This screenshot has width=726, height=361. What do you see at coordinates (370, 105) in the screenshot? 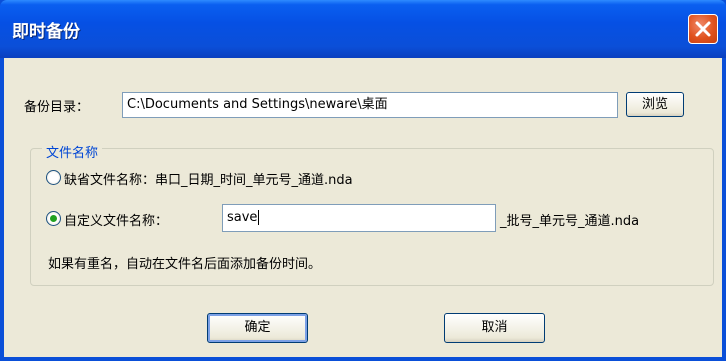
I see `backup-dir-input: C:\Documents and Settings\neware\桌面` at bounding box center [370, 105].